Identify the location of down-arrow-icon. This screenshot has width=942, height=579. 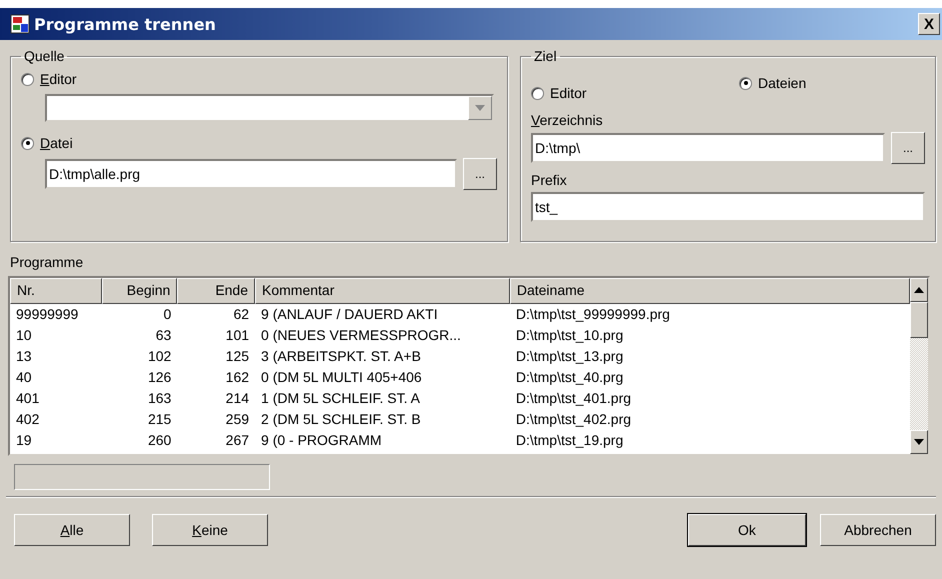
(919, 442).